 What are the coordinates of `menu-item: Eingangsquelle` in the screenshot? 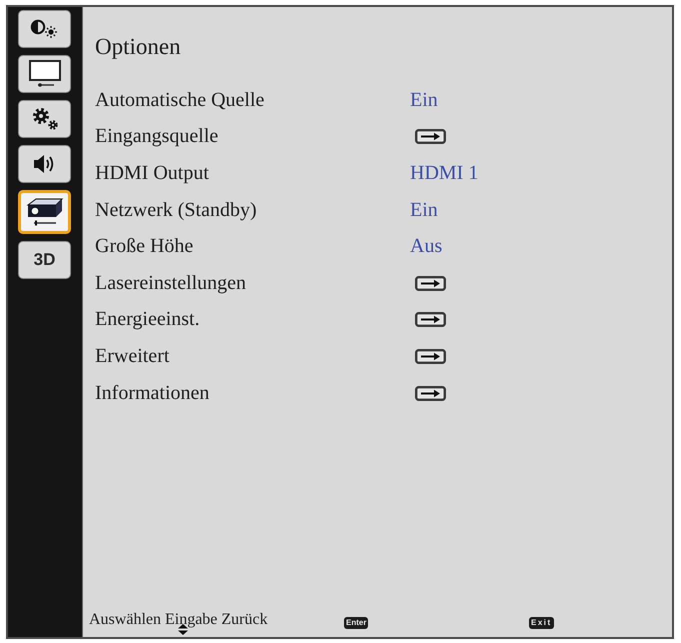 It's located at (156, 136).